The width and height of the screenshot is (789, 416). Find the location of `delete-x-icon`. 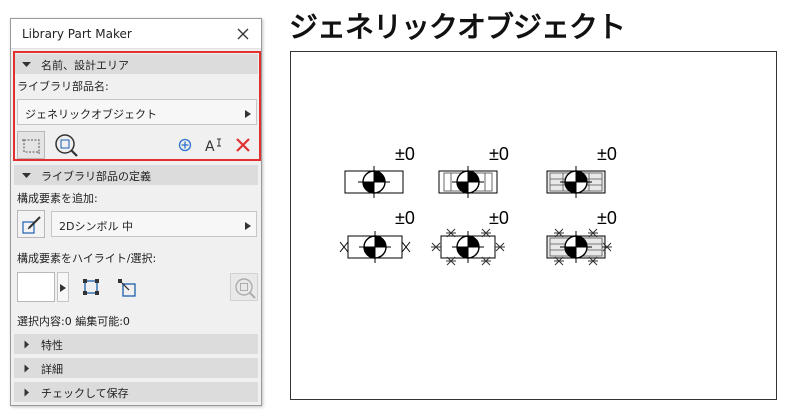

delete-x-icon is located at coordinates (243, 145).